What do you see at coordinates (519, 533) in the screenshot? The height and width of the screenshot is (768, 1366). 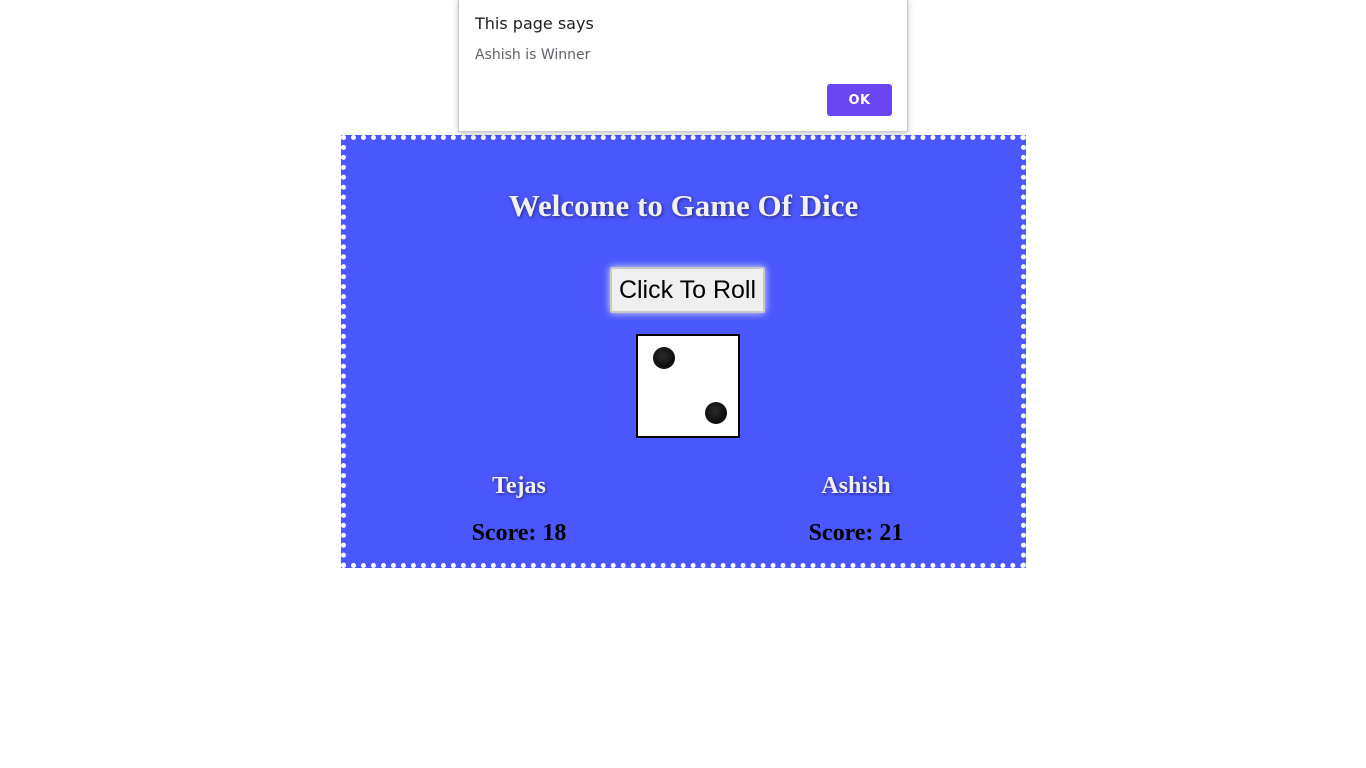 I see `player-1-score: Score: 18` at bounding box center [519, 533].